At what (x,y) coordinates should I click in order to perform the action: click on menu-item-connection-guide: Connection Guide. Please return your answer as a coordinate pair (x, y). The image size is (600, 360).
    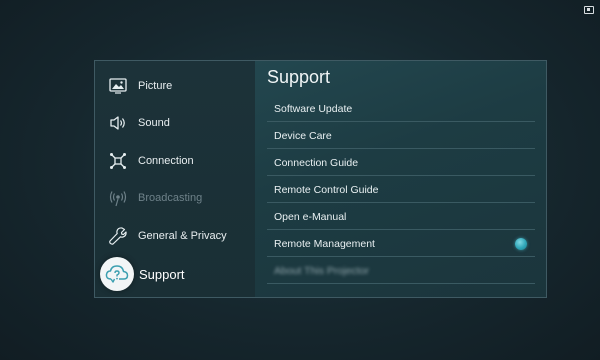
    Looking at the image, I should click on (401, 163).